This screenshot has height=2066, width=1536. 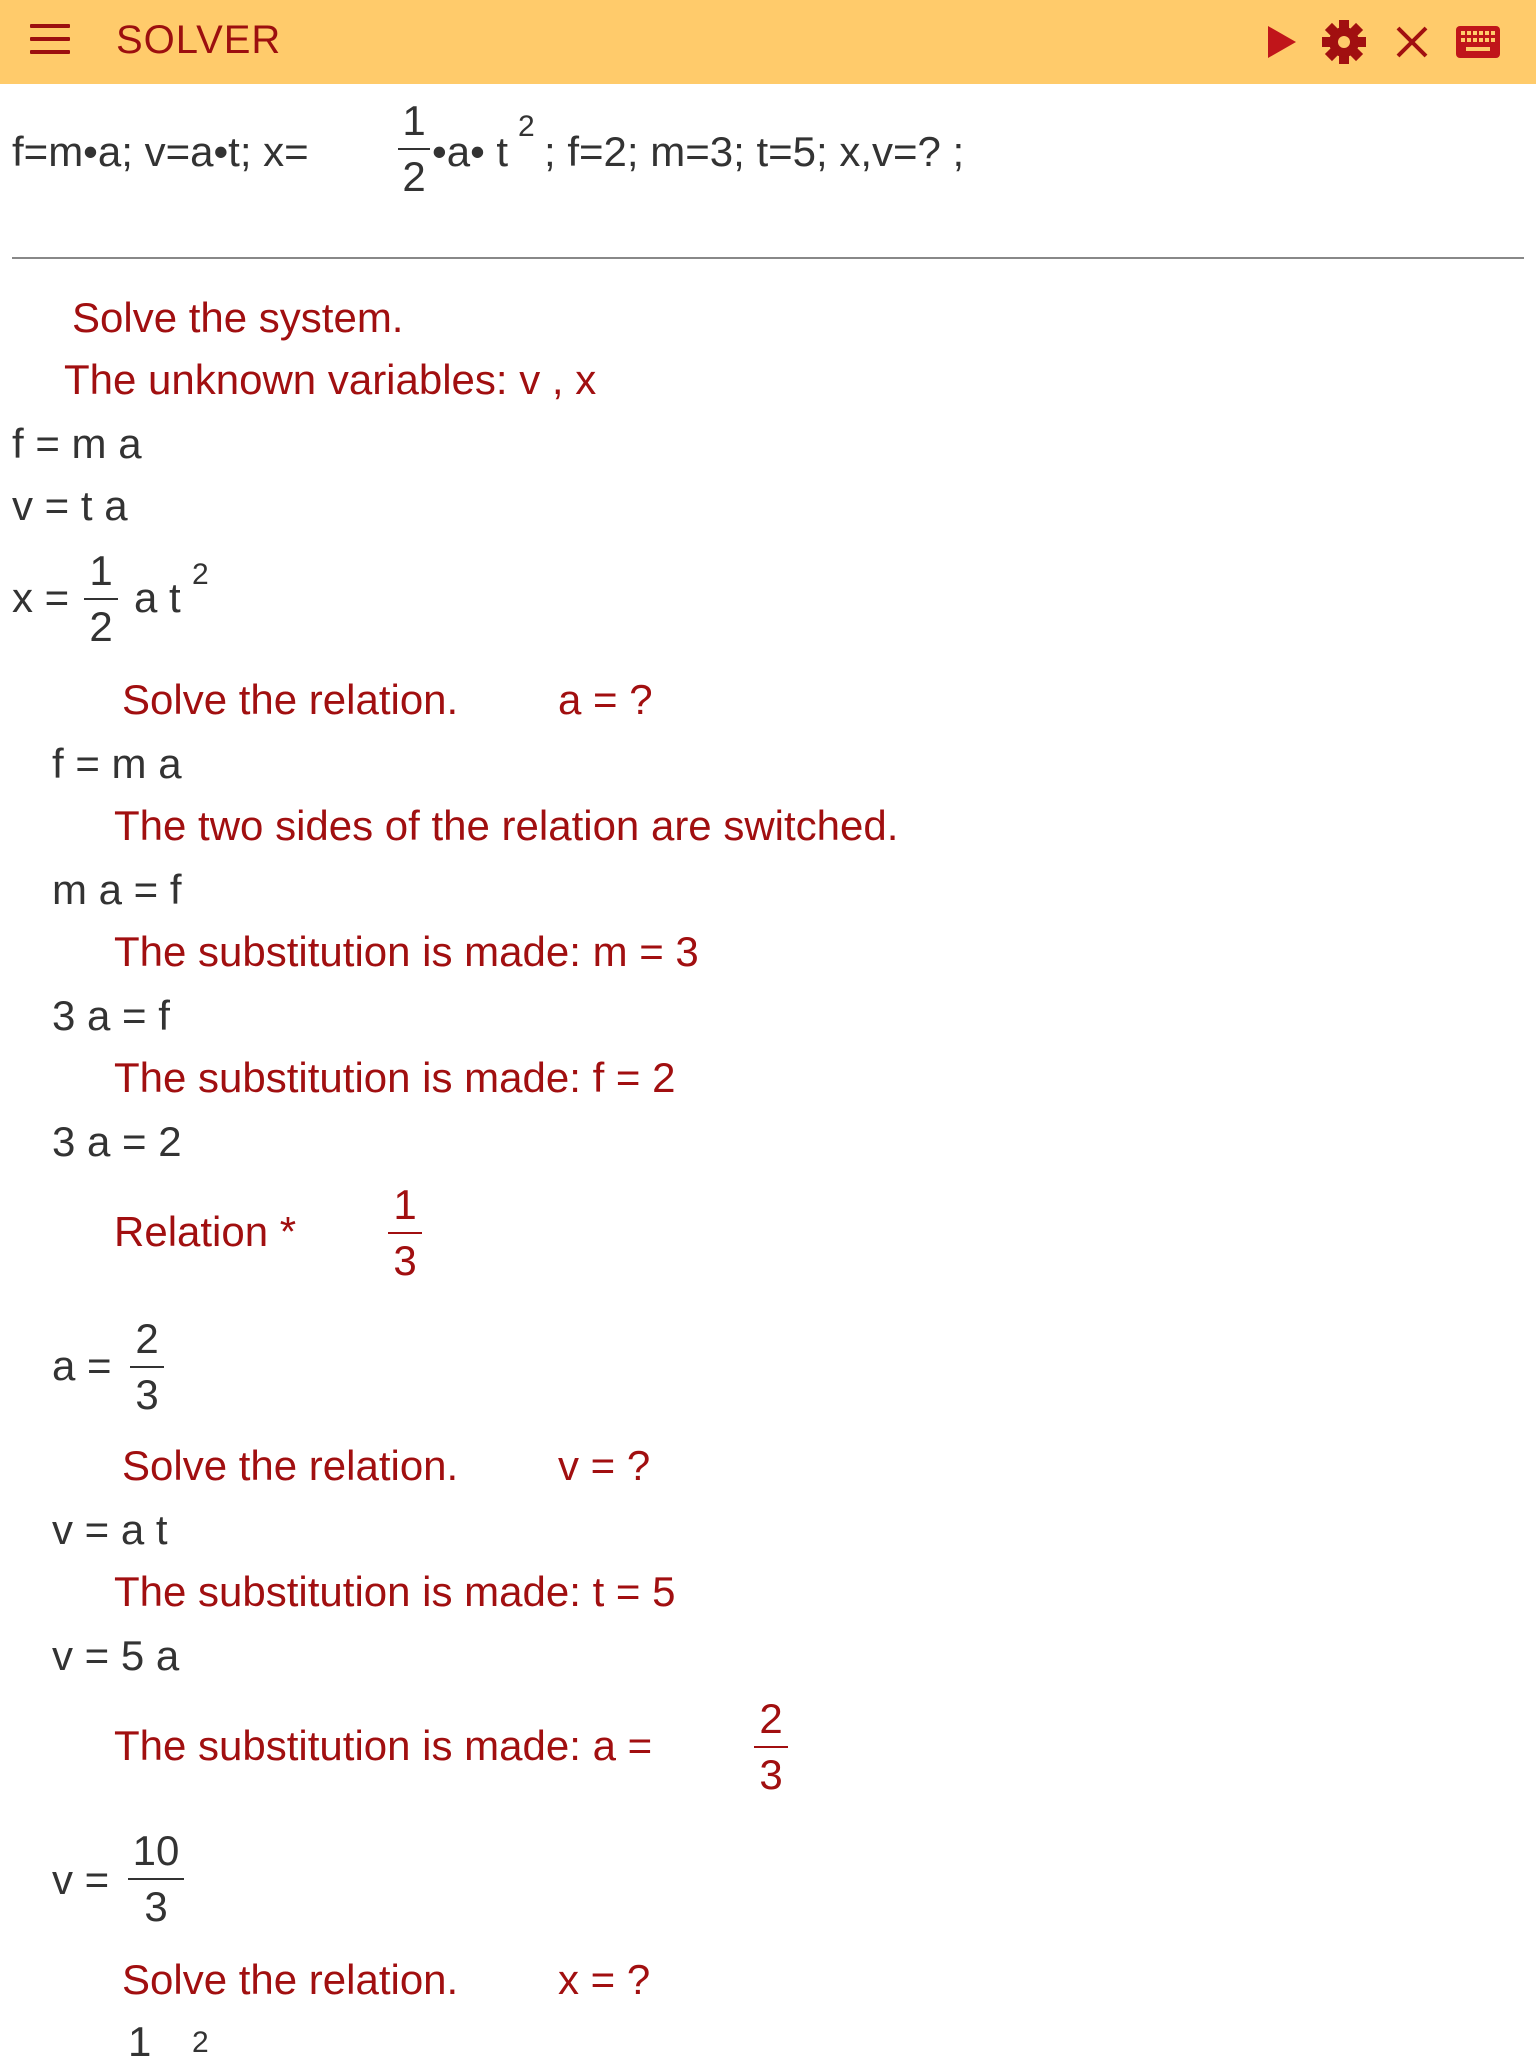 I want to click on equation: 3 a = 2, so click(x=117, y=1141).